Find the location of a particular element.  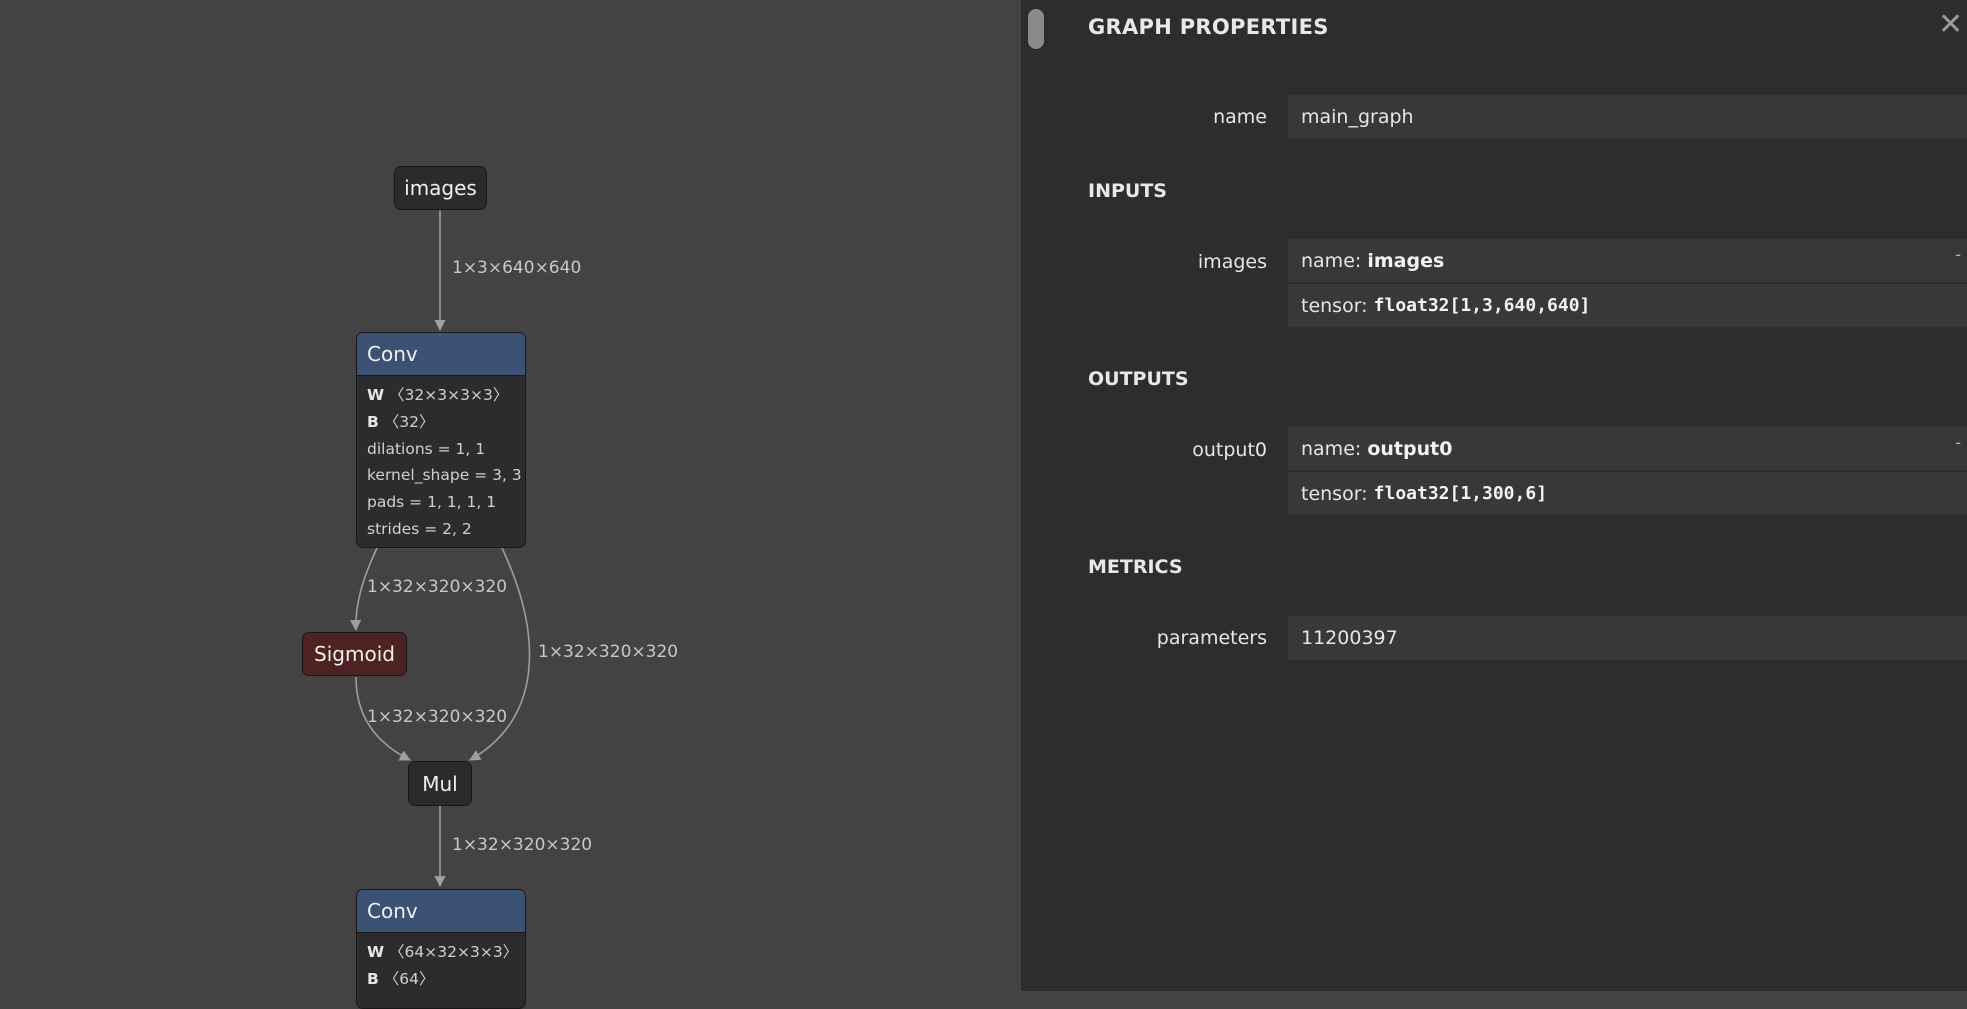

parameters-label: parameters is located at coordinates (1211, 638).